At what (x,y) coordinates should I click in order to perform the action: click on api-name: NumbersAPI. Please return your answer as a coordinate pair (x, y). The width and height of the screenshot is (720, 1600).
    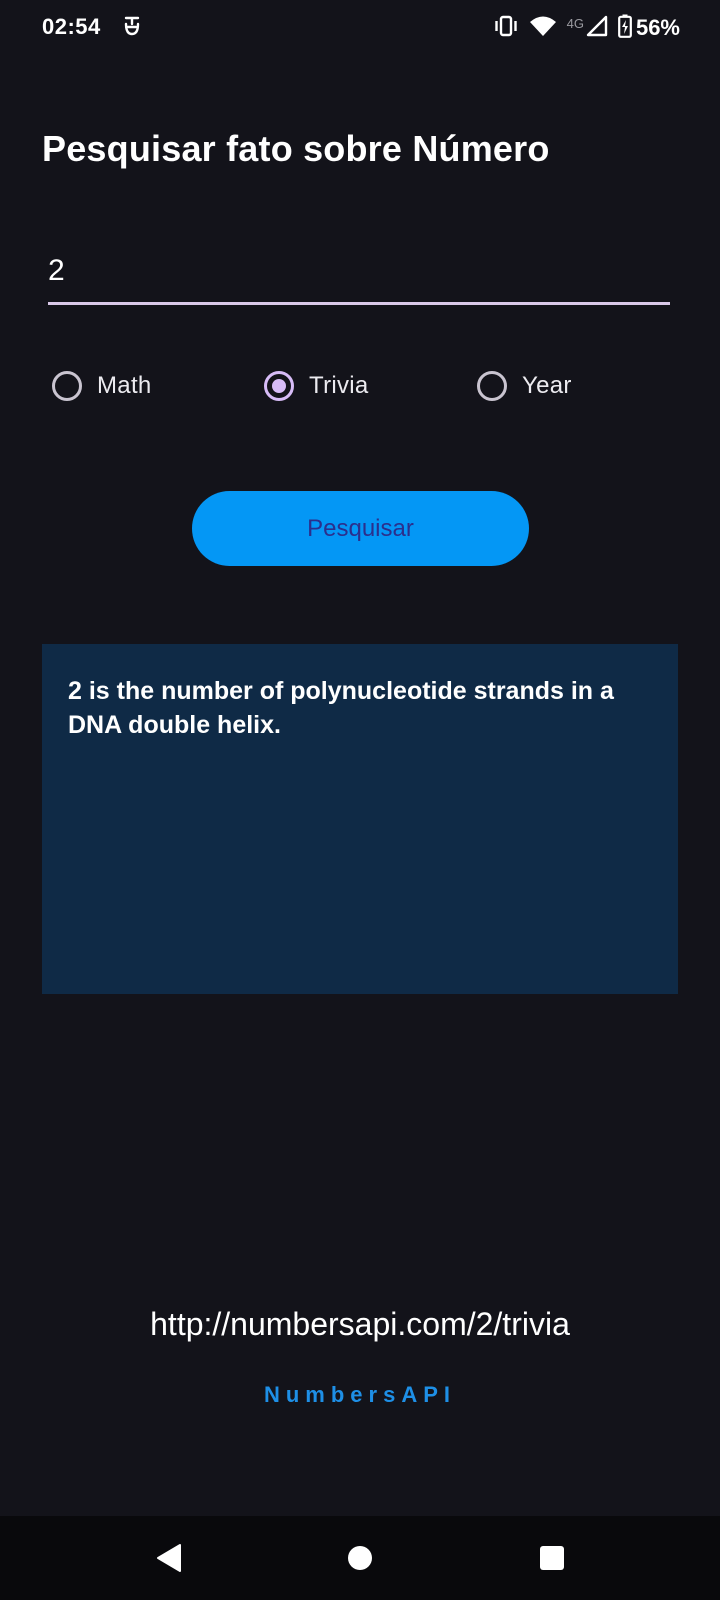
    Looking at the image, I should click on (360, 1394).